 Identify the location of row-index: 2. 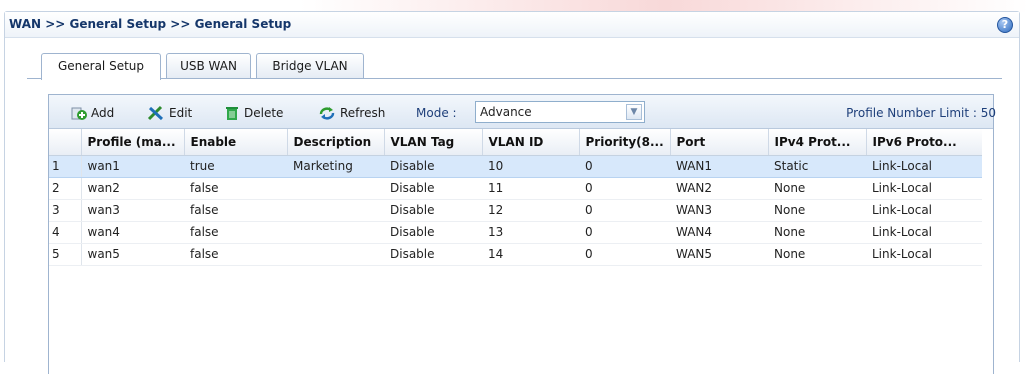
(65, 188).